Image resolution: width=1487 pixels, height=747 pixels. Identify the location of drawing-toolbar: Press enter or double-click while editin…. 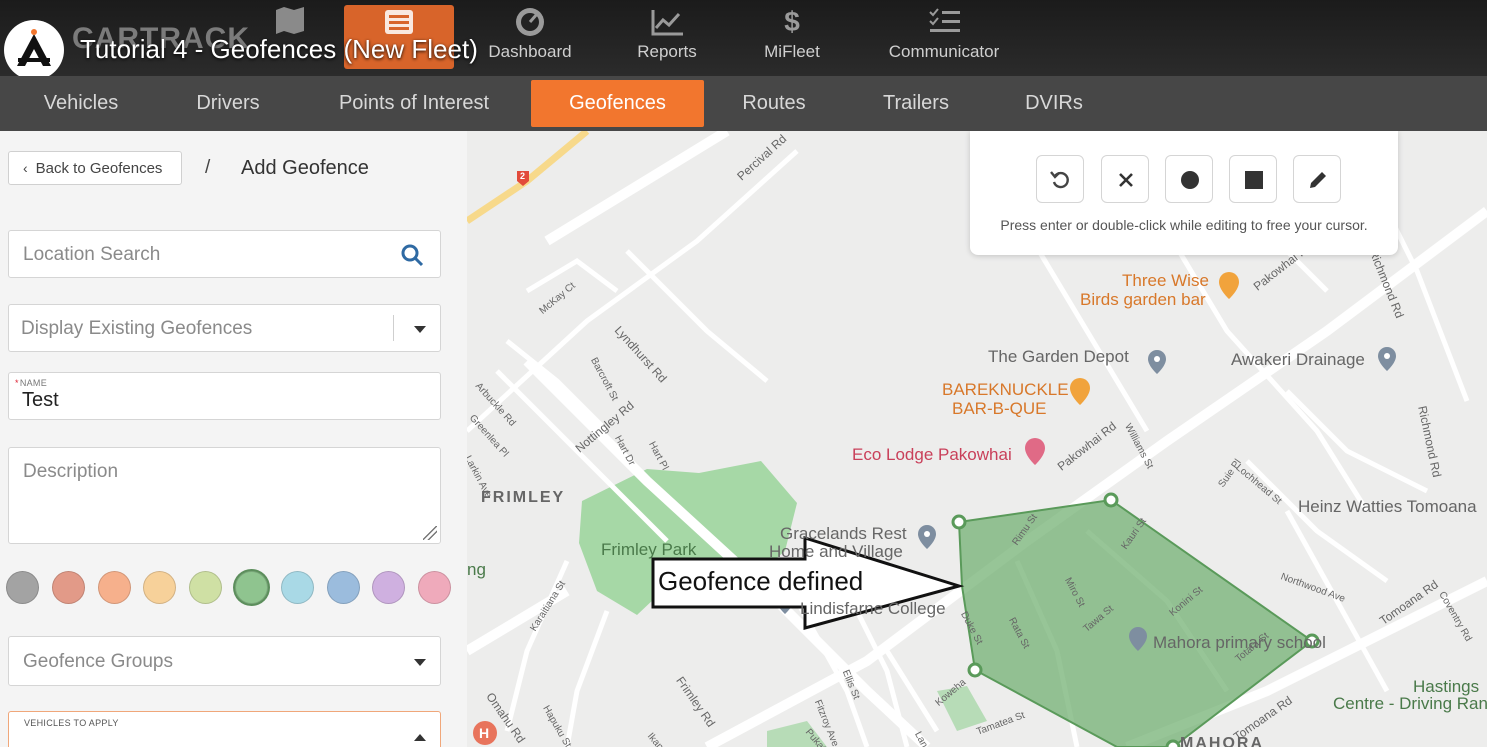
(1184, 193).